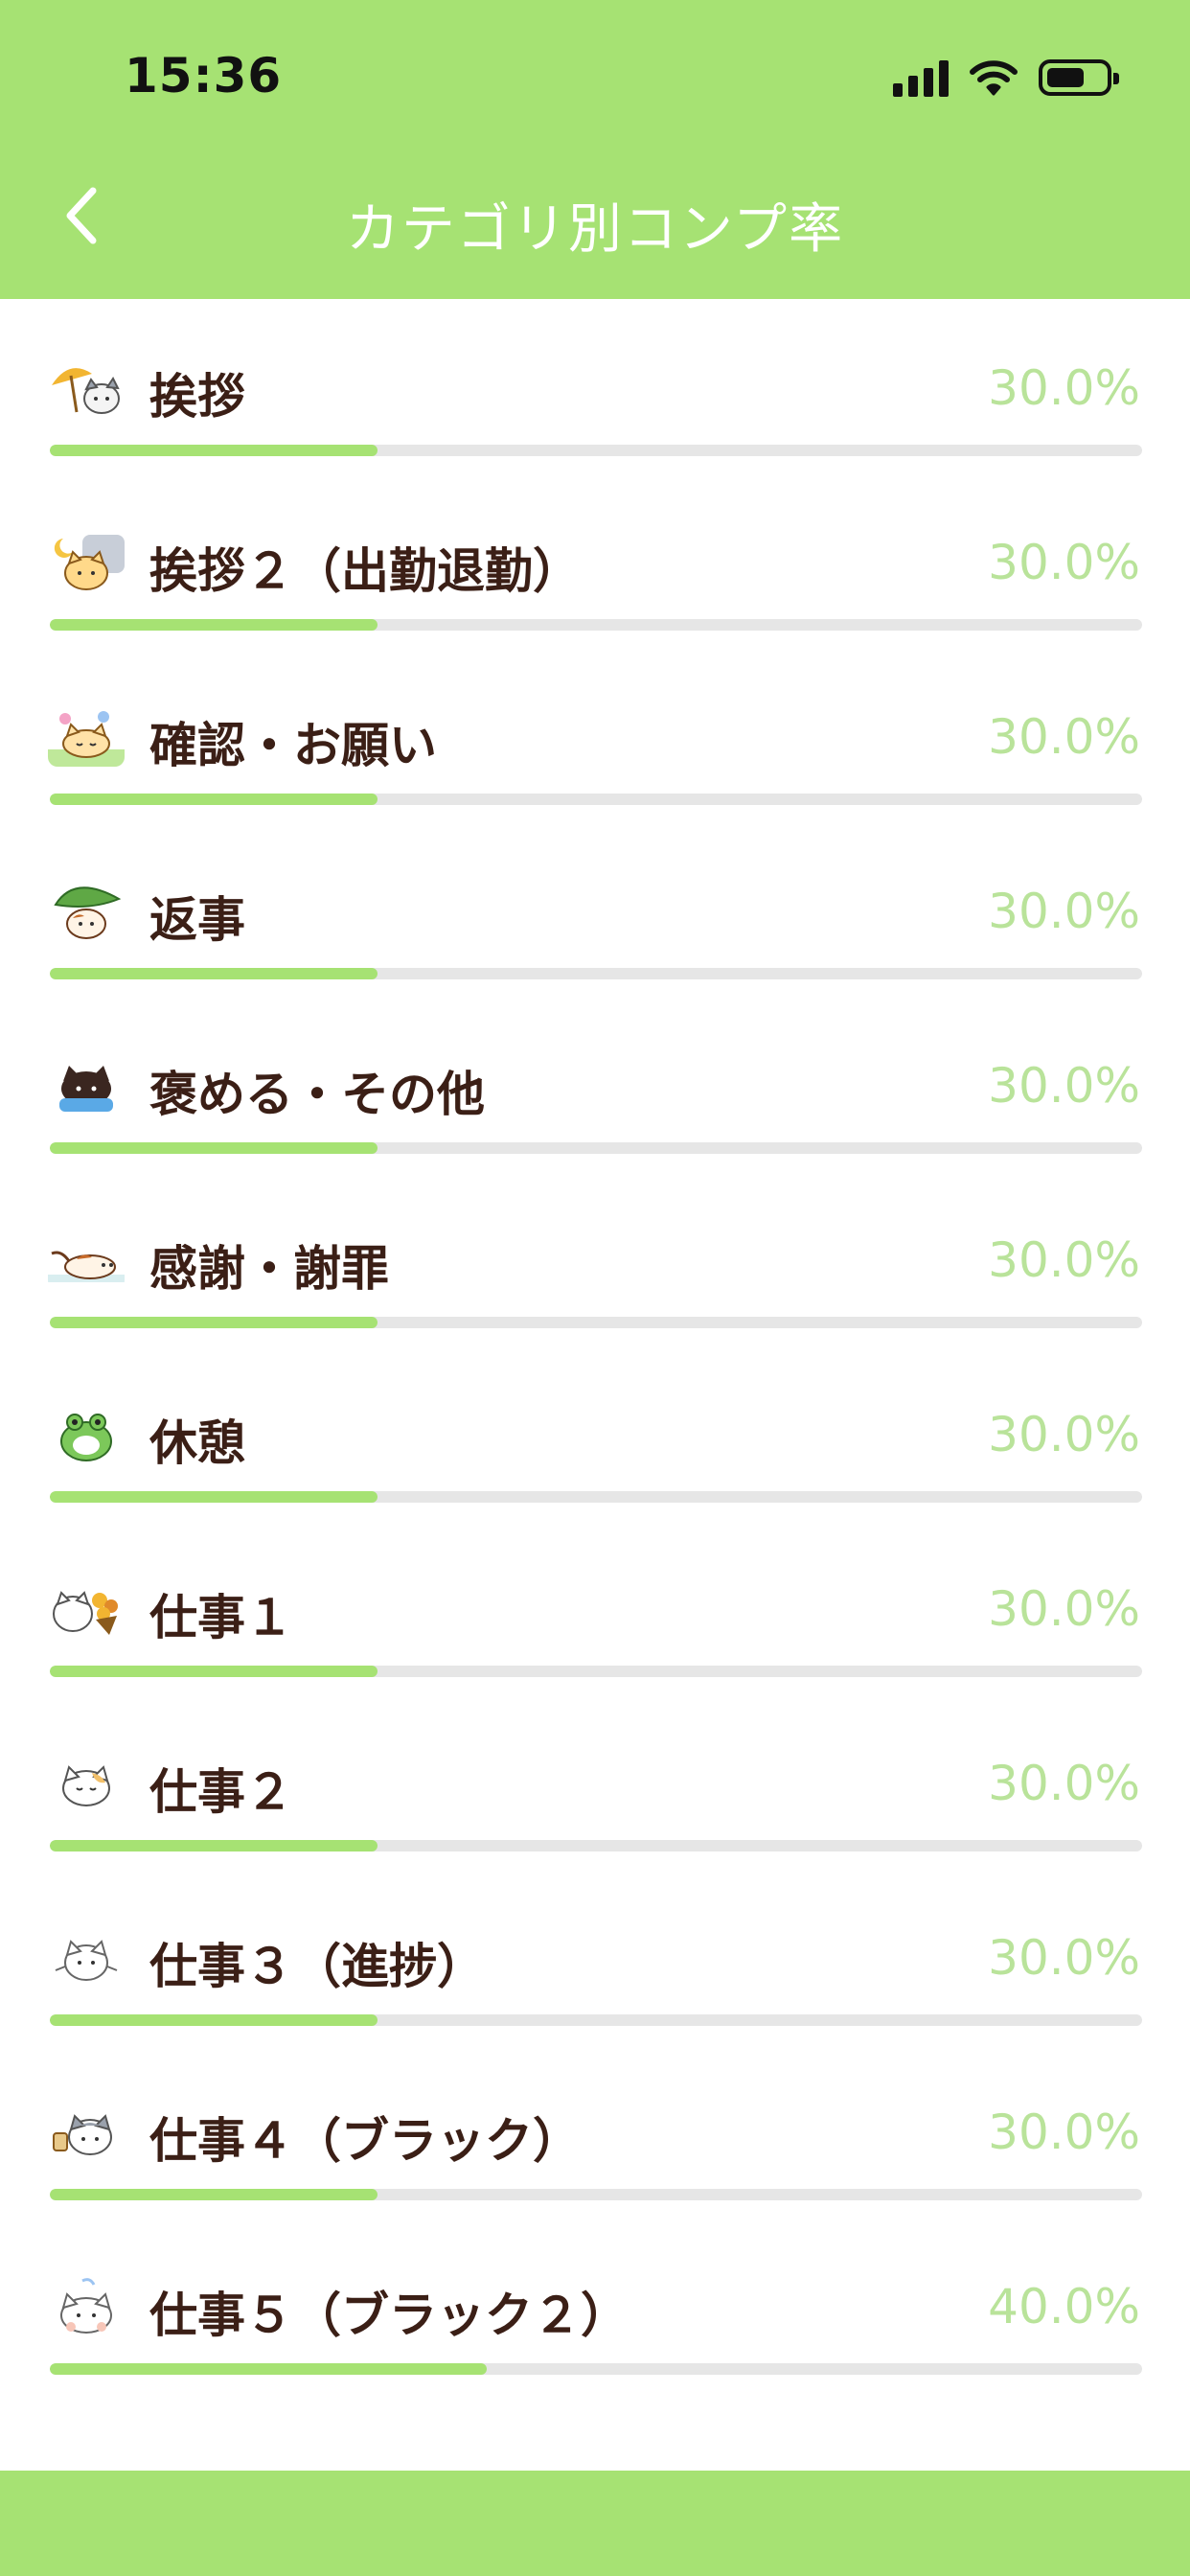 The height and width of the screenshot is (2576, 1190). What do you see at coordinates (595, 1433) in the screenshot?
I see `category-row: 休憩 30.0%` at bounding box center [595, 1433].